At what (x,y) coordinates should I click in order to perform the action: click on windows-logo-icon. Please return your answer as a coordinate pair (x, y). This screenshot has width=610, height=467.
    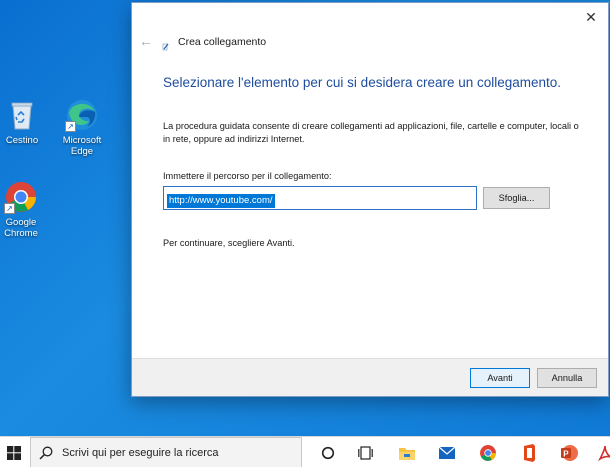
    Looking at the image, I should click on (14, 452).